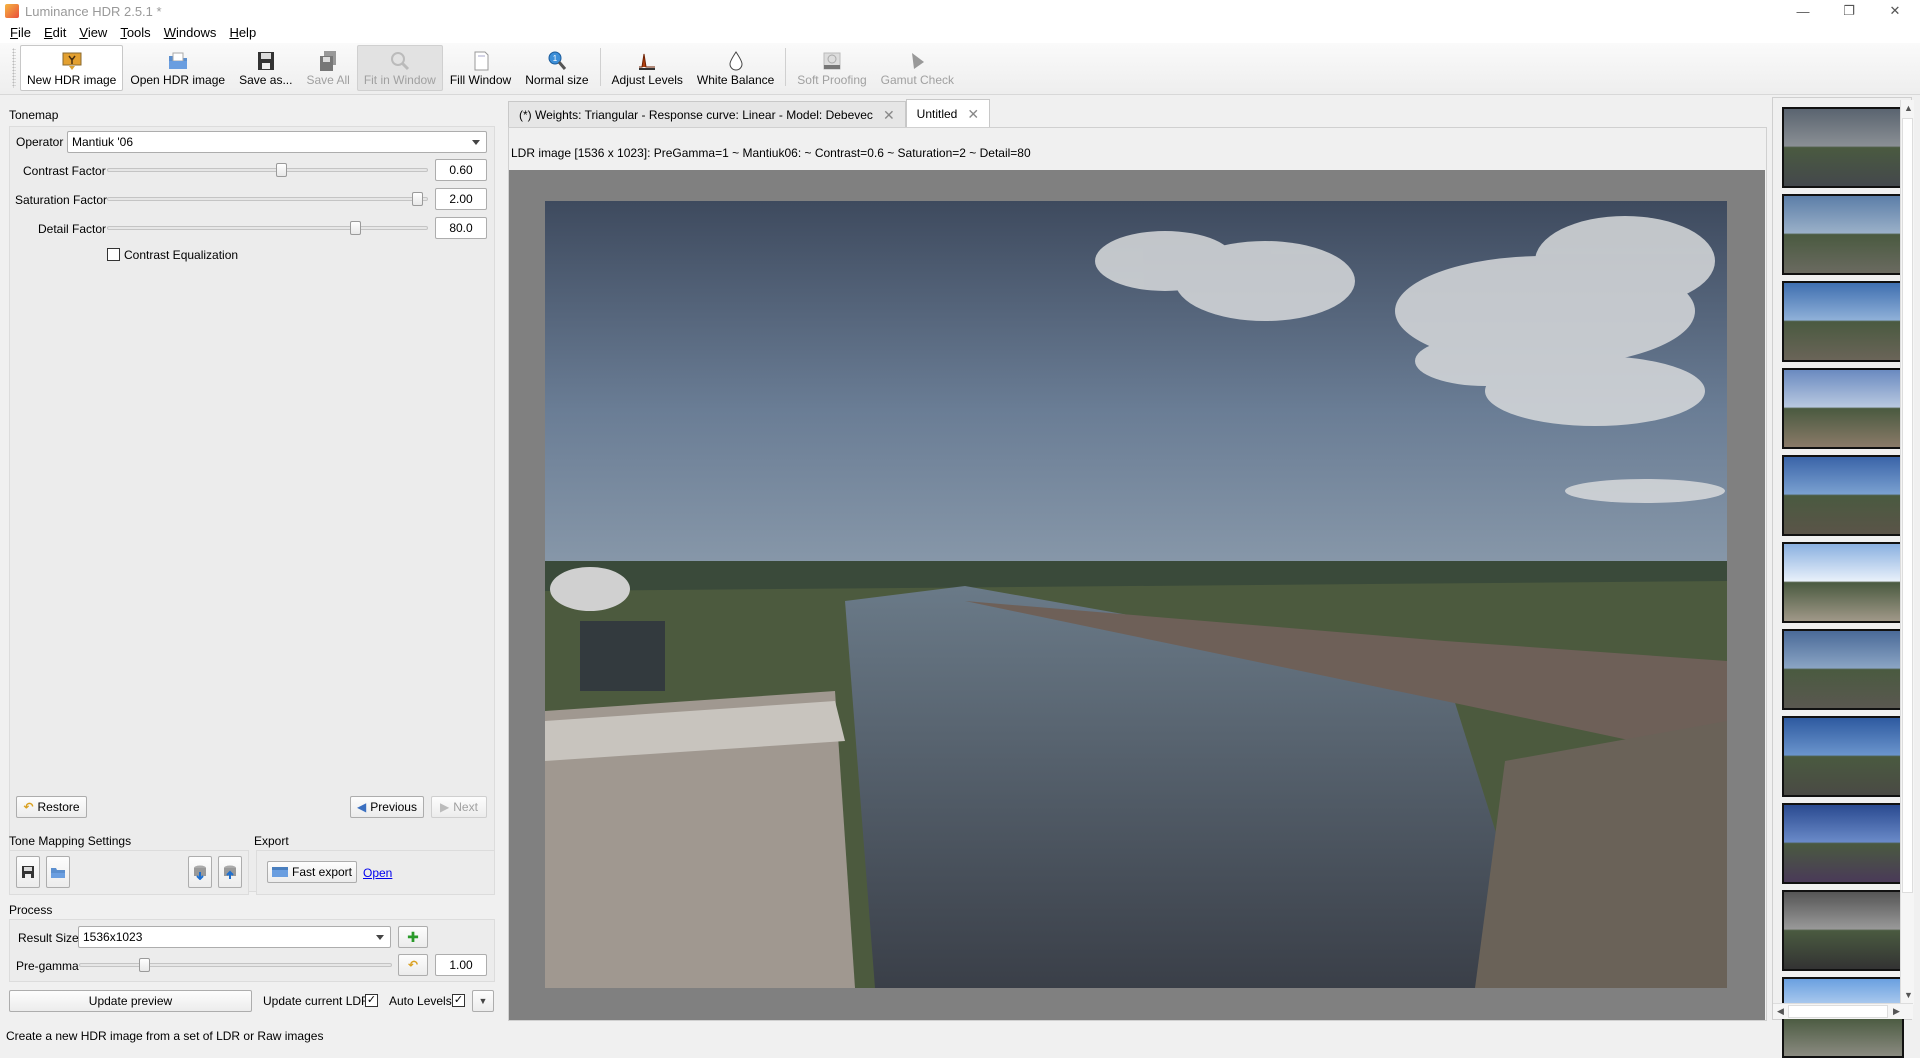 The image size is (1920, 1058). Describe the element at coordinates (1908, 995) in the screenshot. I see `scroll-down-icon: ▼` at that location.